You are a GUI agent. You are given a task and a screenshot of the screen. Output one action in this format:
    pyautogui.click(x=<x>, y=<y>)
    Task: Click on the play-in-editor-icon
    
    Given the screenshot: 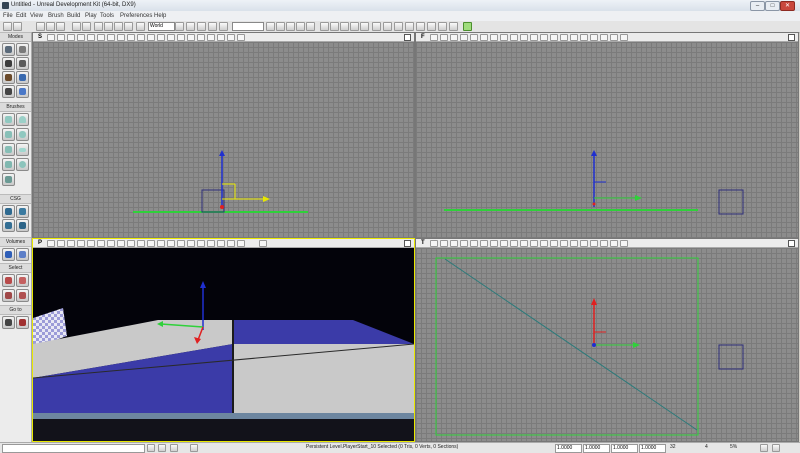 What is the action you would take?
    pyautogui.click(x=263, y=243)
    